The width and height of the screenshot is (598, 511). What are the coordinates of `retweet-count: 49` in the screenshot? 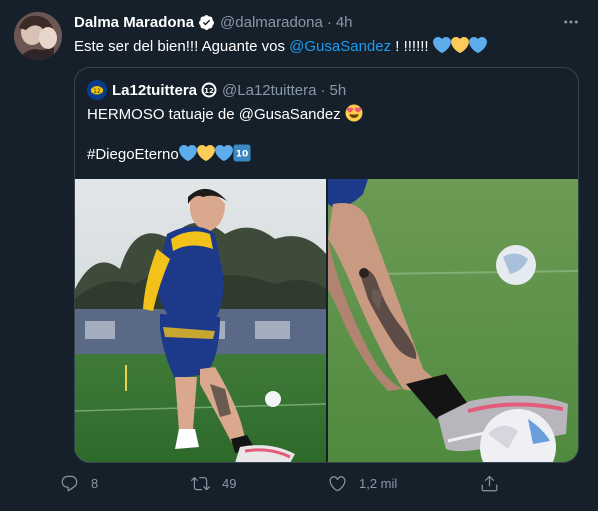 It's located at (229, 483).